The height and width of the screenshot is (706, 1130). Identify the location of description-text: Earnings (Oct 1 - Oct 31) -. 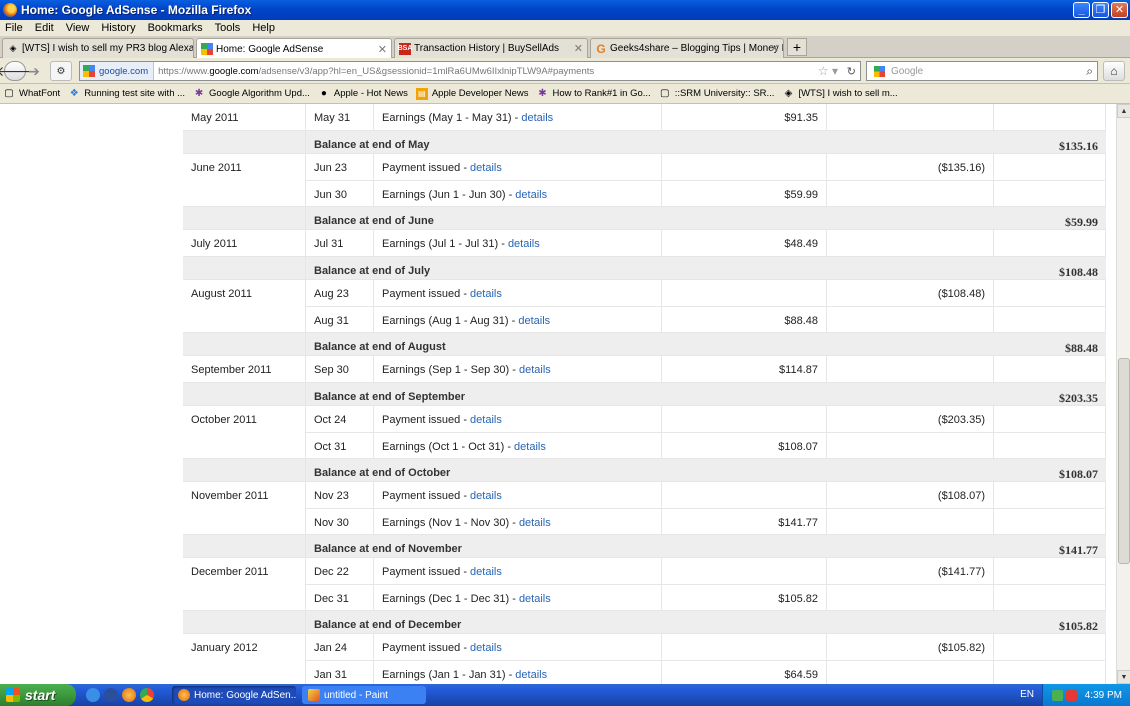
(448, 447).